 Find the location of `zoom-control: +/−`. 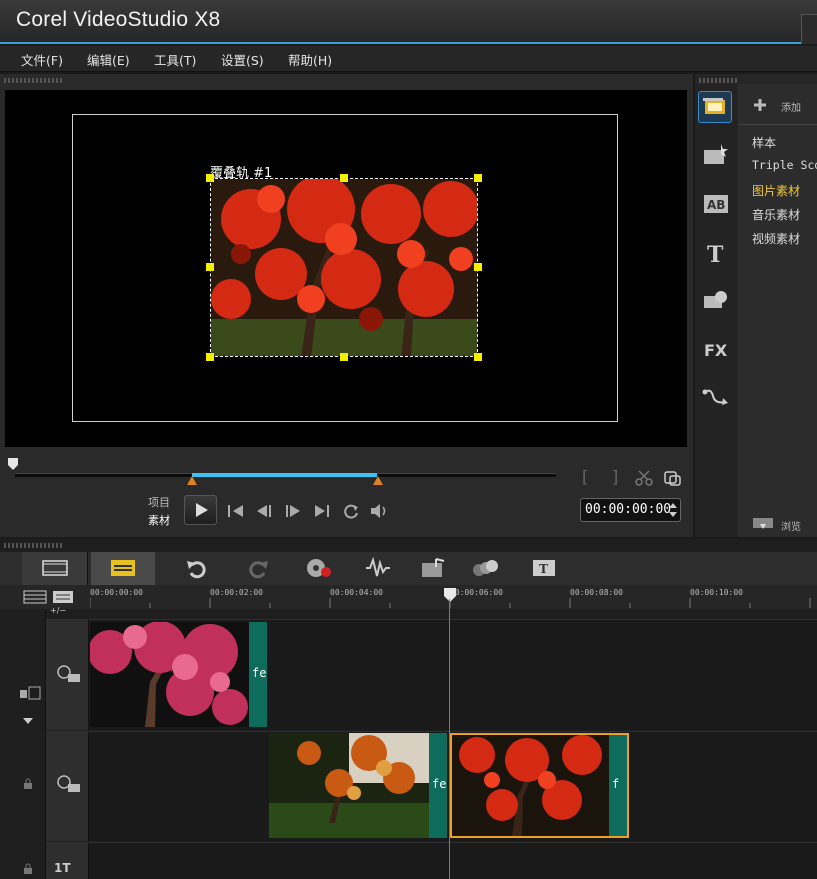

zoom-control: +/− is located at coordinates (58, 610).